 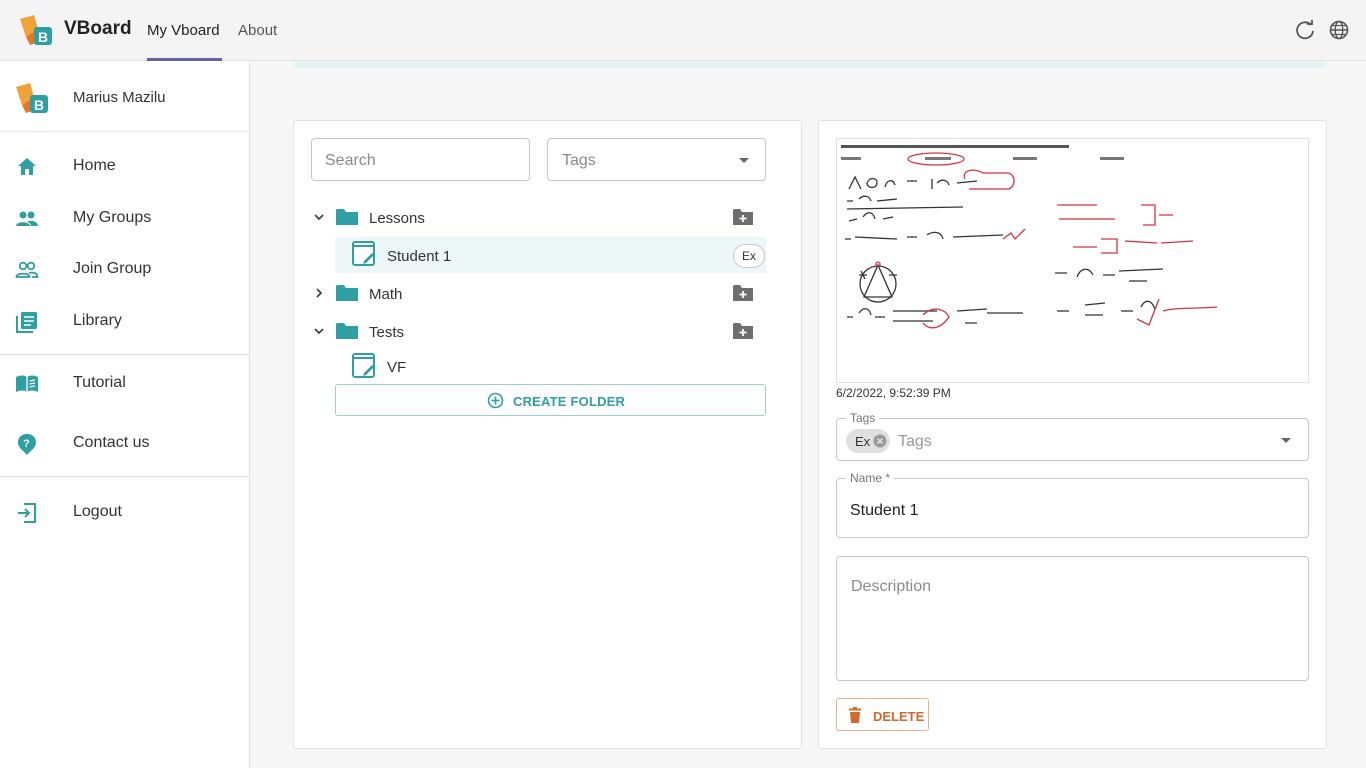 What do you see at coordinates (537, 331) in the screenshot?
I see `tree-folder-tests: Tests` at bounding box center [537, 331].